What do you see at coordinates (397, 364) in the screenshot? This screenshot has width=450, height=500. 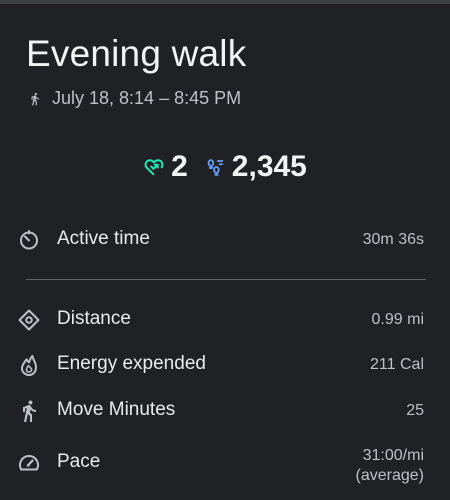 I see `metric-value: 211 Cal` at bounding box center [397, 364].